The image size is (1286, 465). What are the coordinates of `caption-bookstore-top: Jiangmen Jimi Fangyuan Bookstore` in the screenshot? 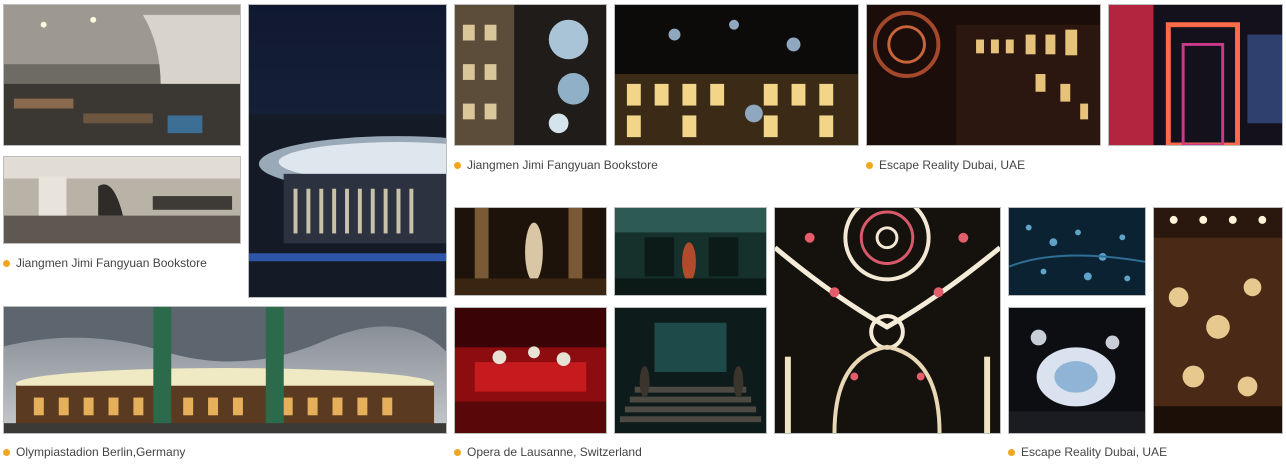 It's located at (556, 165).